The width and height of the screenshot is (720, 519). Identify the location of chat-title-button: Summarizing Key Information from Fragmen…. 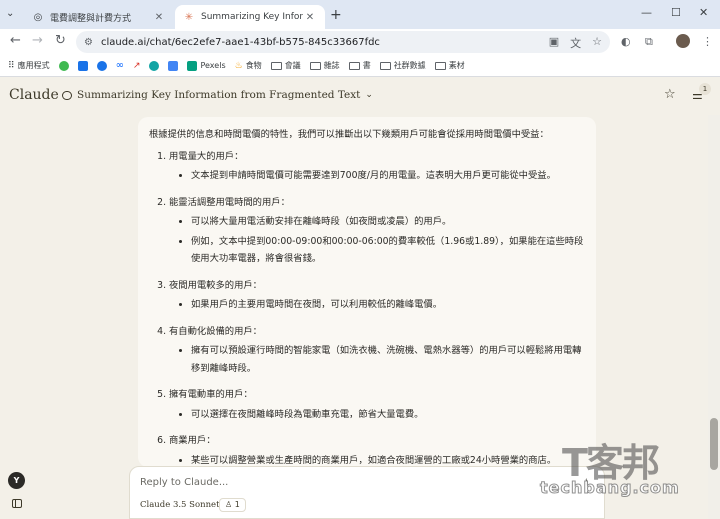
(217, 95).